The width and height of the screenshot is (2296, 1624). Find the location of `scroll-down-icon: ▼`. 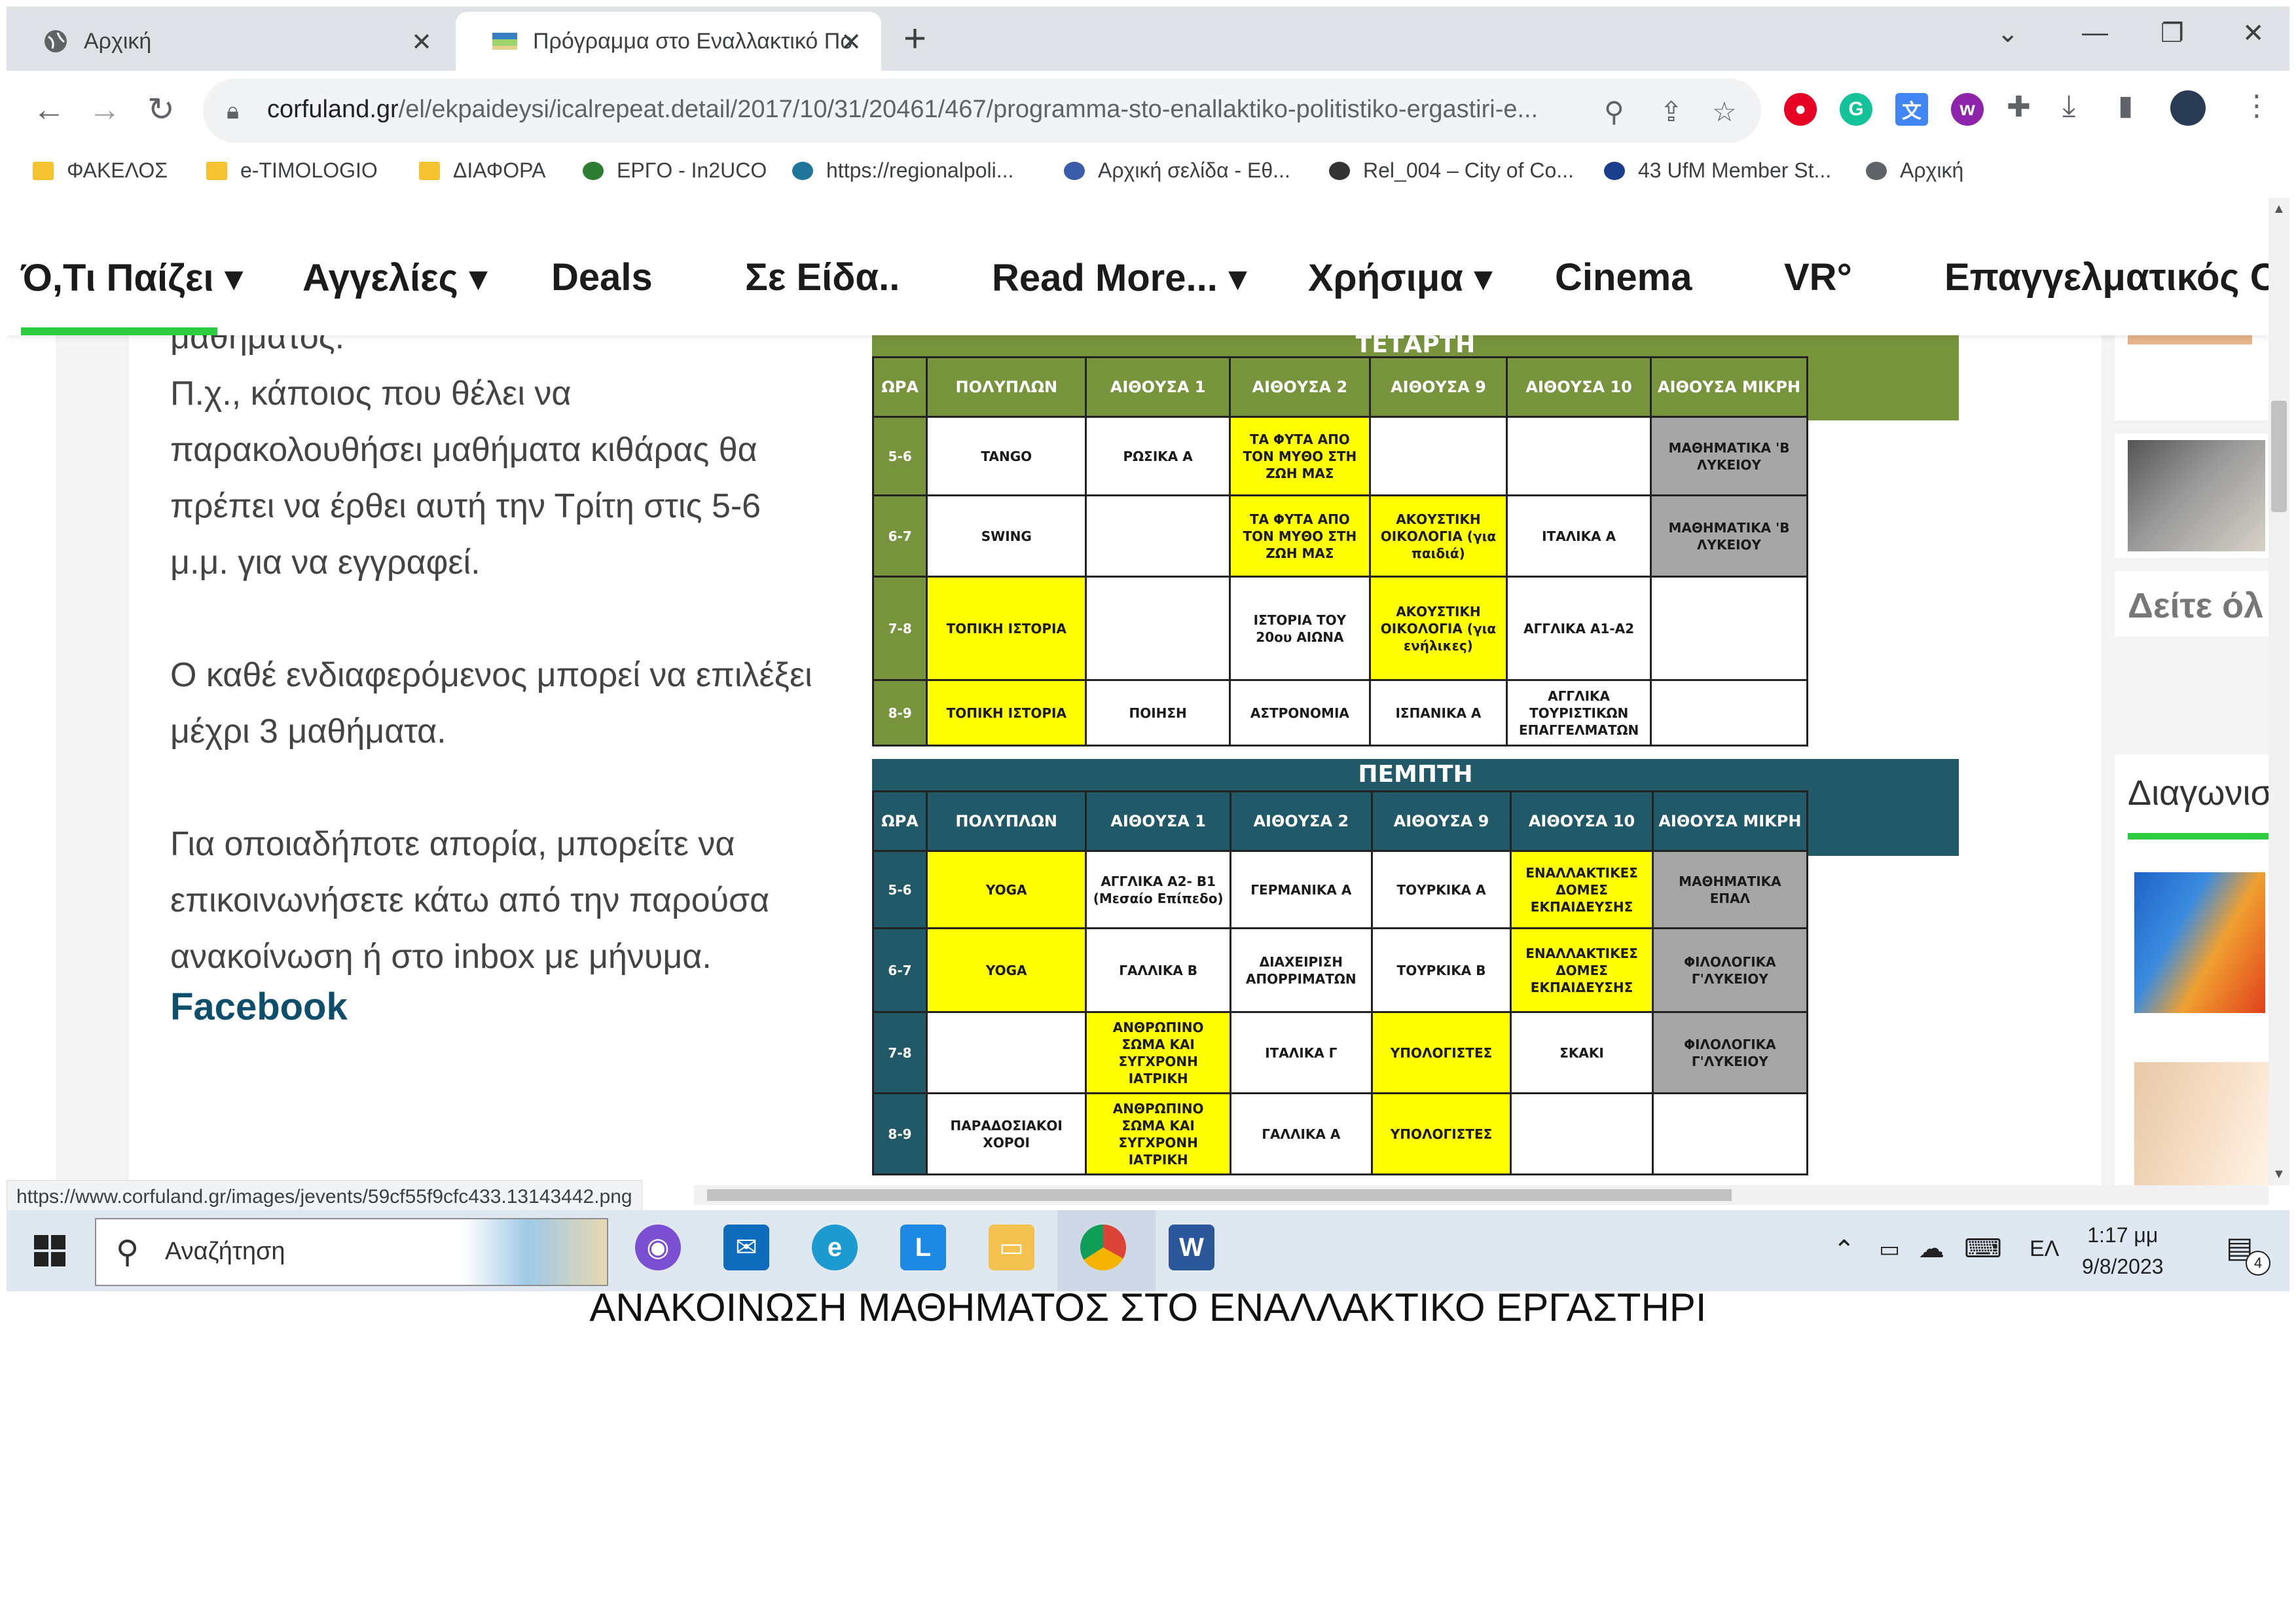

scroll-down-icon: ▼ is located at coordinates (2279, 1174).